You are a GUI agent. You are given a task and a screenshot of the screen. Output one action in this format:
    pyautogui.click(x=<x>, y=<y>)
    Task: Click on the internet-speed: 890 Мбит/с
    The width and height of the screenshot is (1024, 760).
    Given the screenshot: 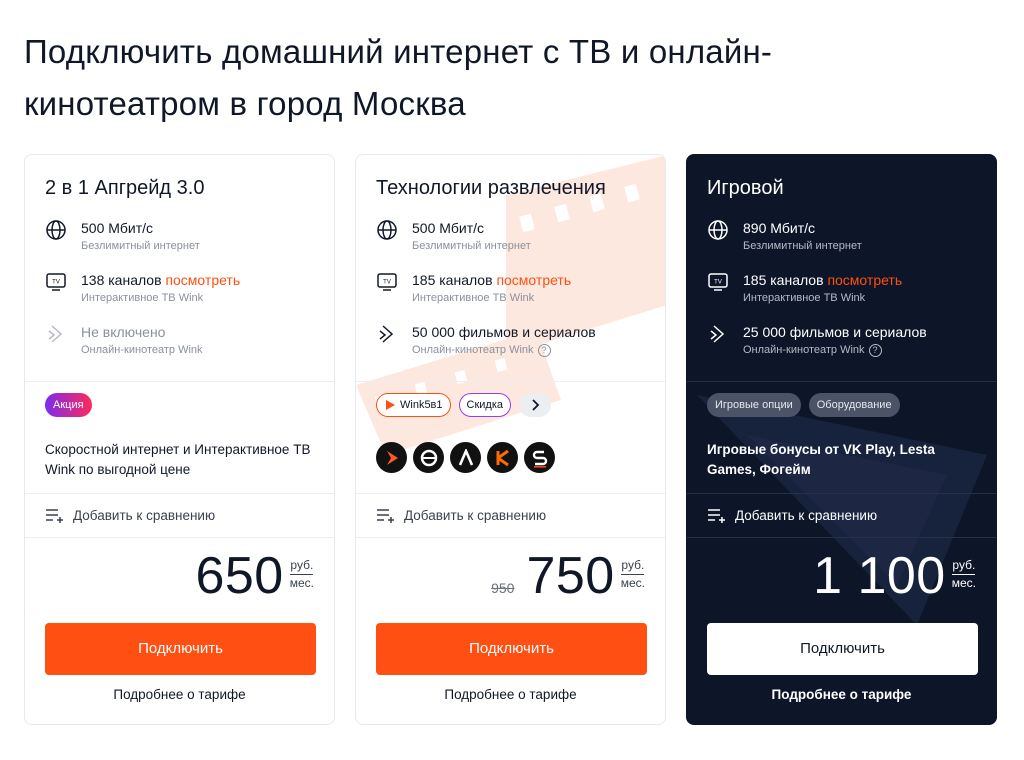 What is the action you would take?
    pyautogui.click(x=779, y=228)
    